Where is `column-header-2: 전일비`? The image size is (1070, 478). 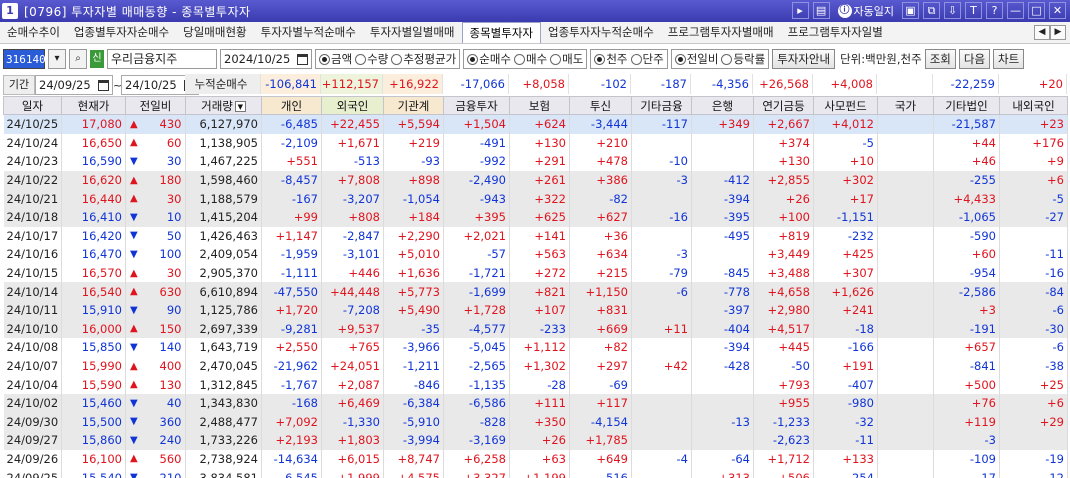
column-header-2: 전일비 is located at coordinates (155, 105).